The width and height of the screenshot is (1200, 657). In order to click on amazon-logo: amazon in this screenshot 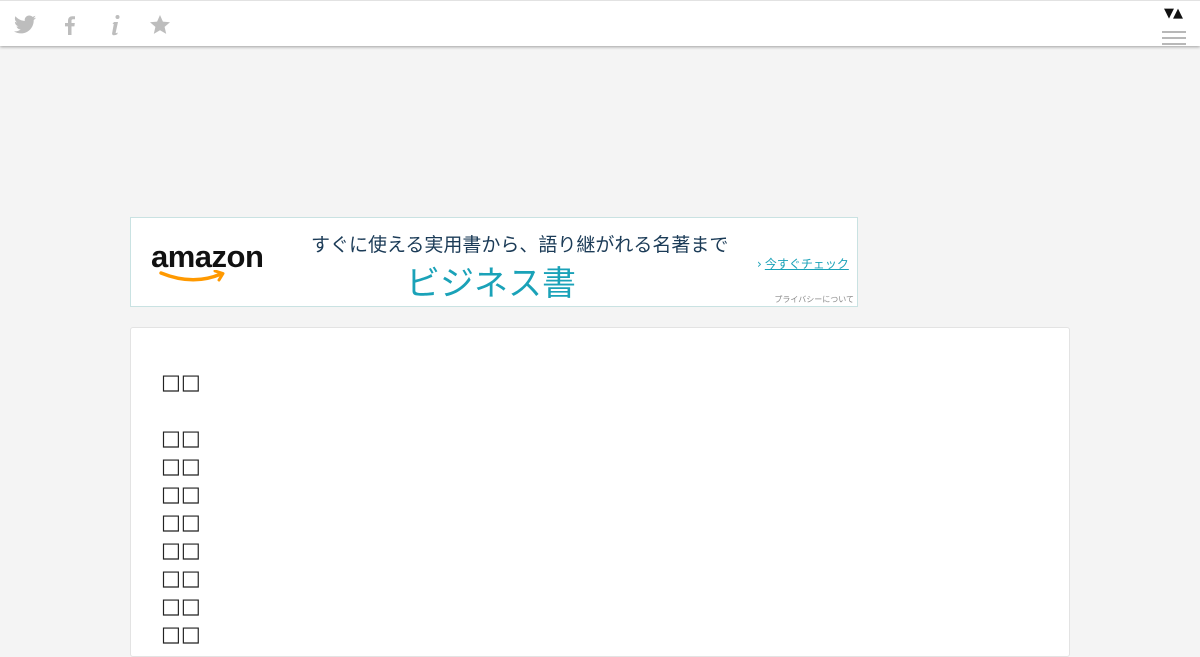, I will do `click(211, 262)`.